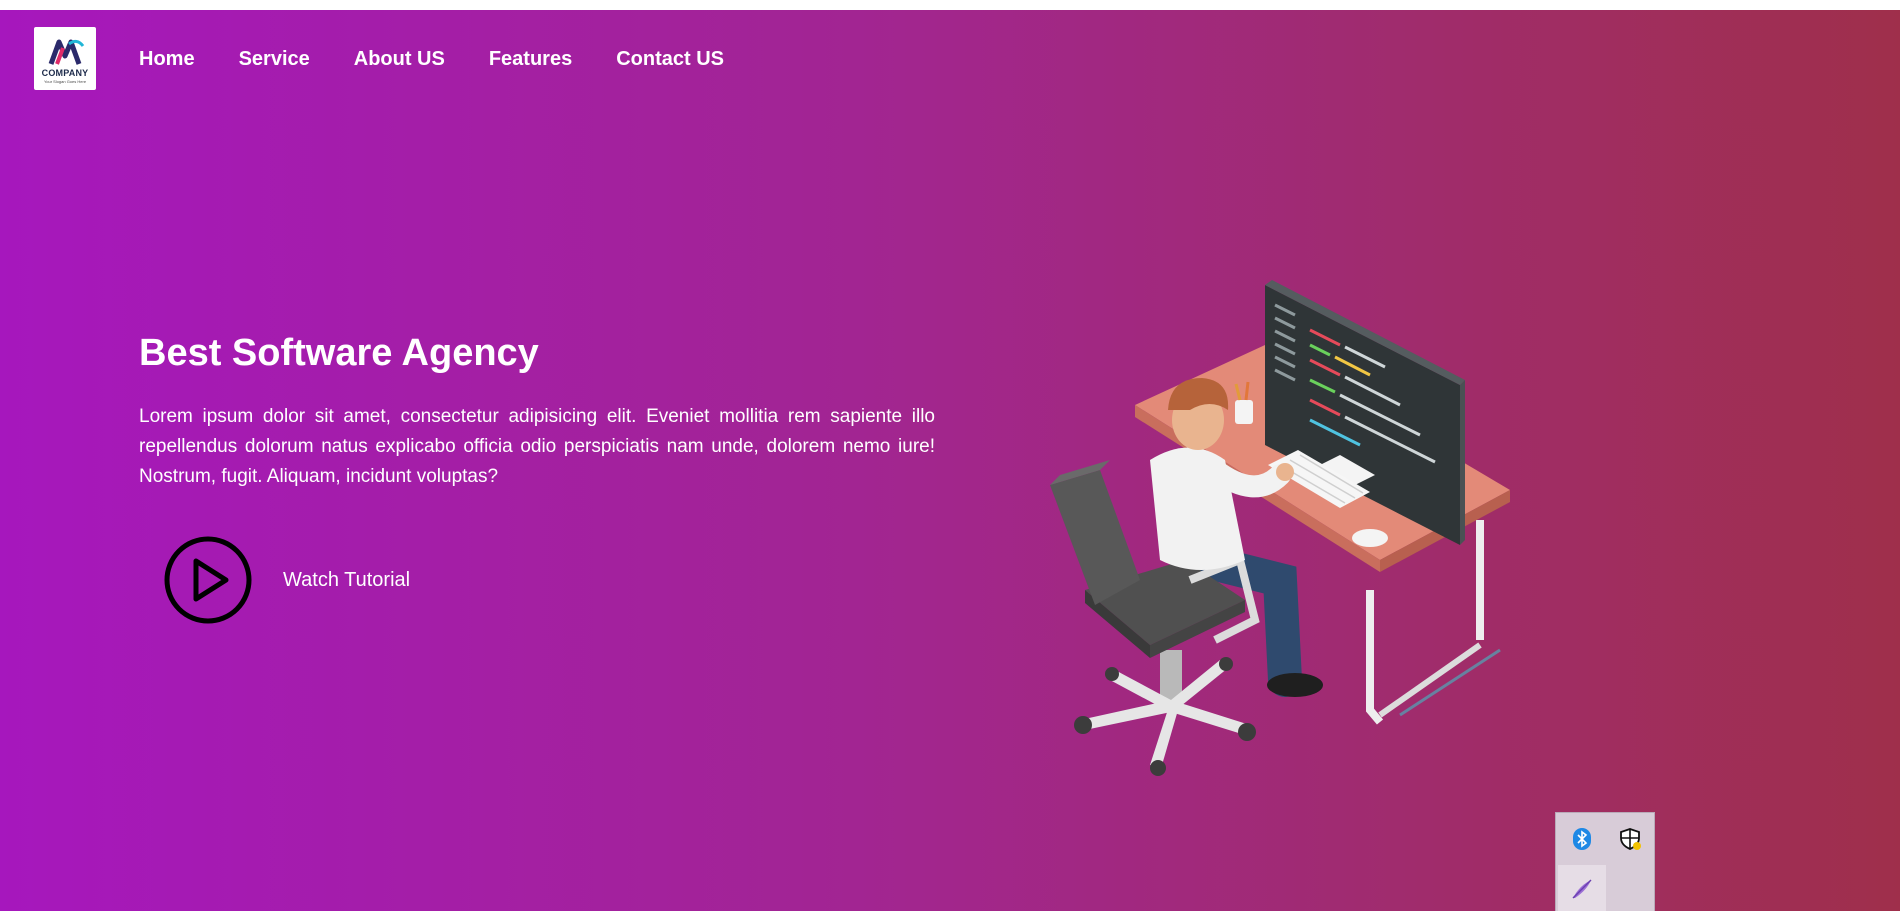 Image resolution: width=1900 pixels, height=911 pixels. What do you see at coordinates (208, 580) in the screenshot?
I see `play-icon` at bounding box center [208, 580].